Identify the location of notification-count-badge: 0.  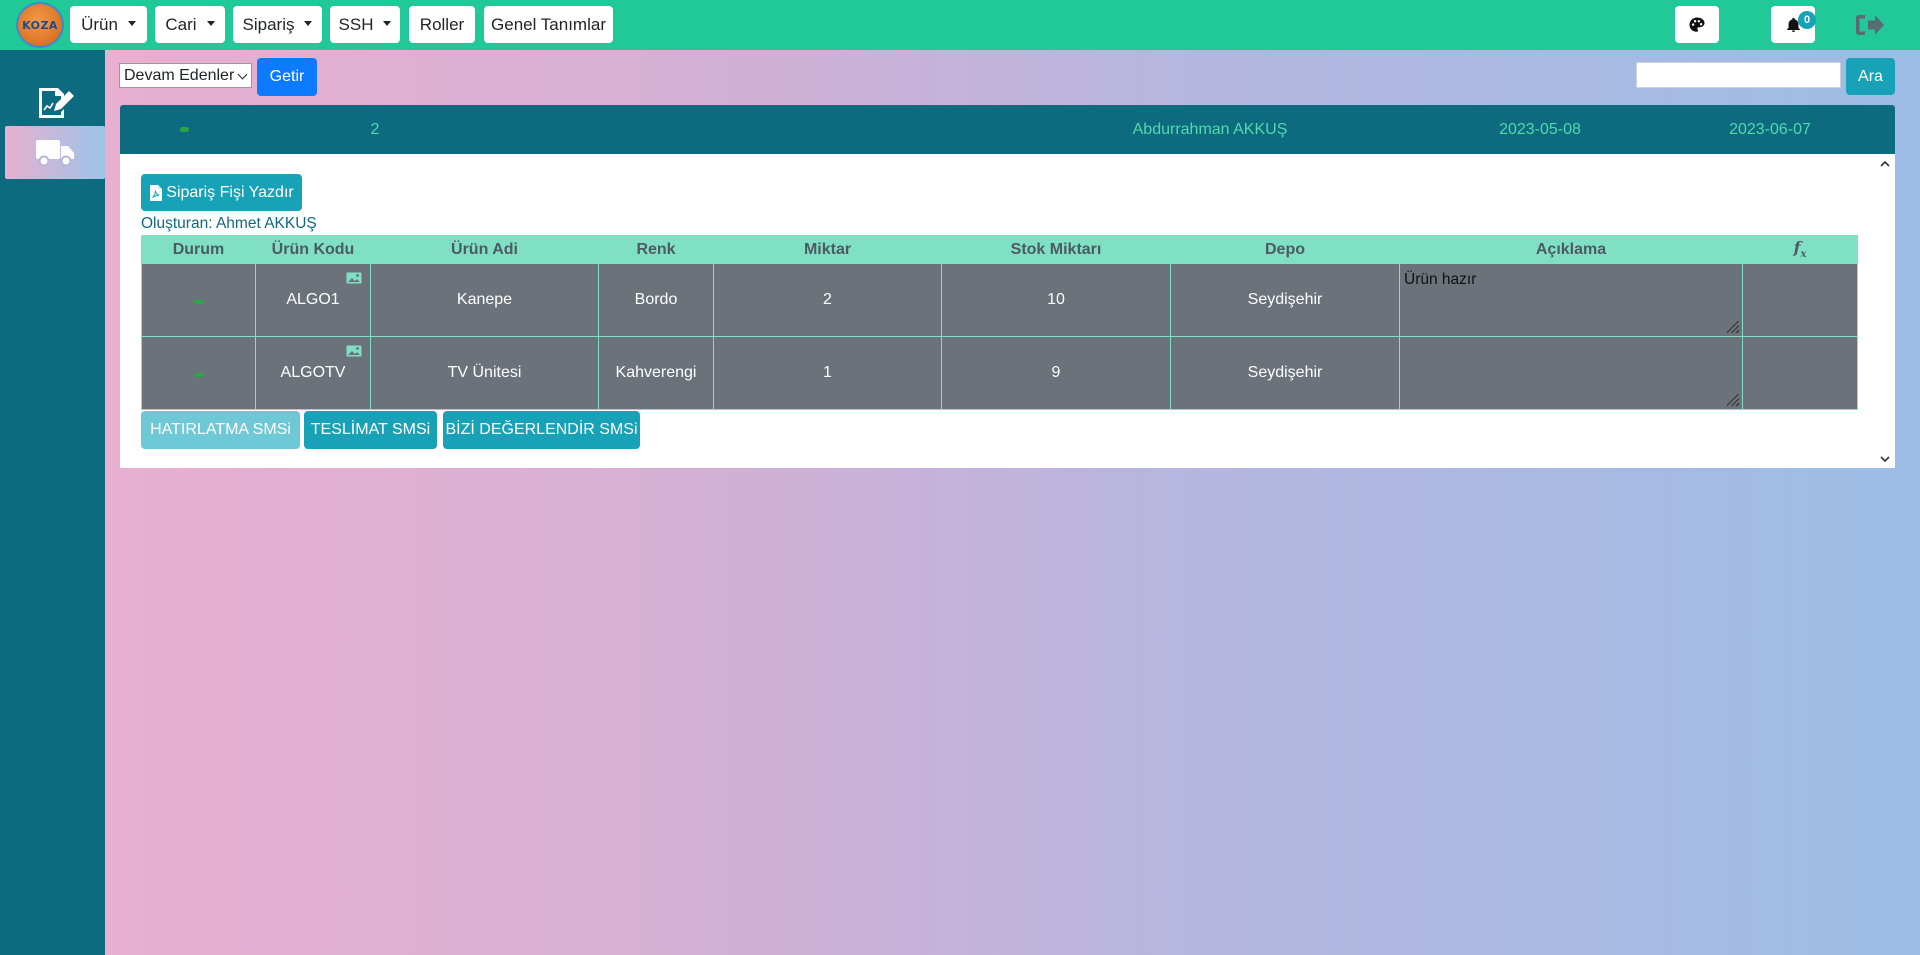
(1807, 20).